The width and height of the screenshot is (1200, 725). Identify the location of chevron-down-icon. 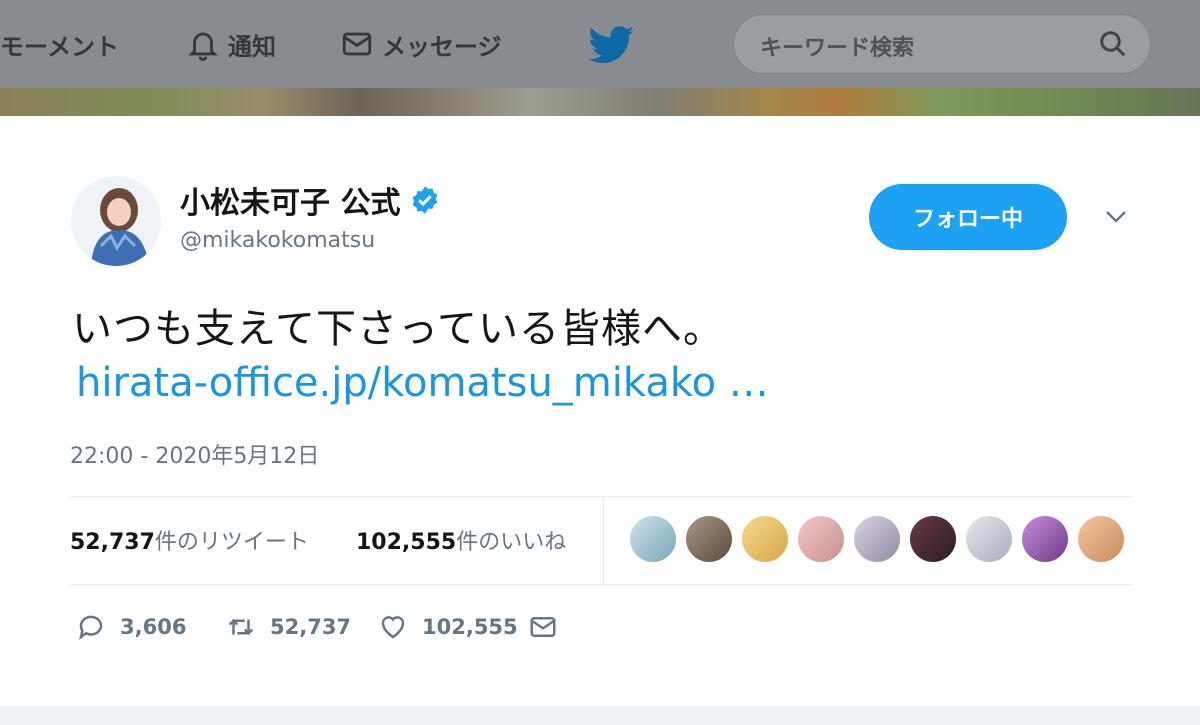
(1116, 216).